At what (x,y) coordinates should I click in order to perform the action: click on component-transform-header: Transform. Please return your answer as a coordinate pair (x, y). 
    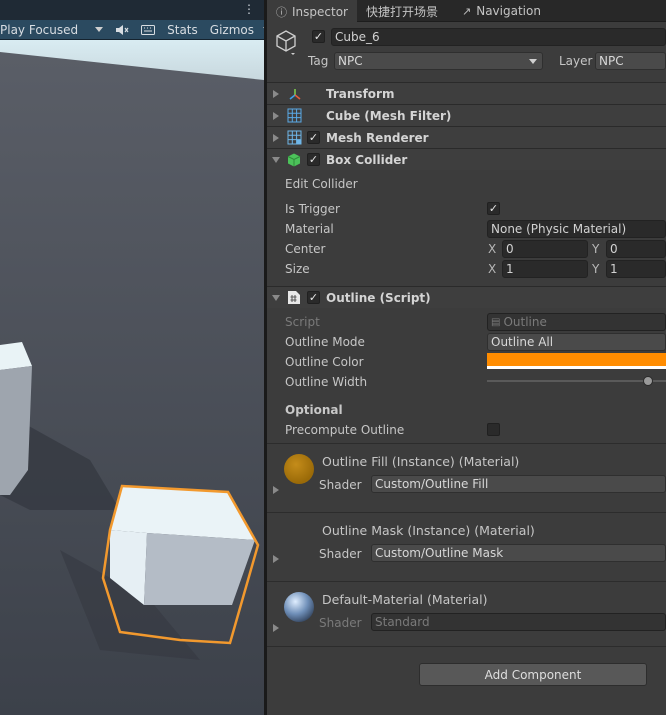
    Looking at the image, I should click on (466, 93).